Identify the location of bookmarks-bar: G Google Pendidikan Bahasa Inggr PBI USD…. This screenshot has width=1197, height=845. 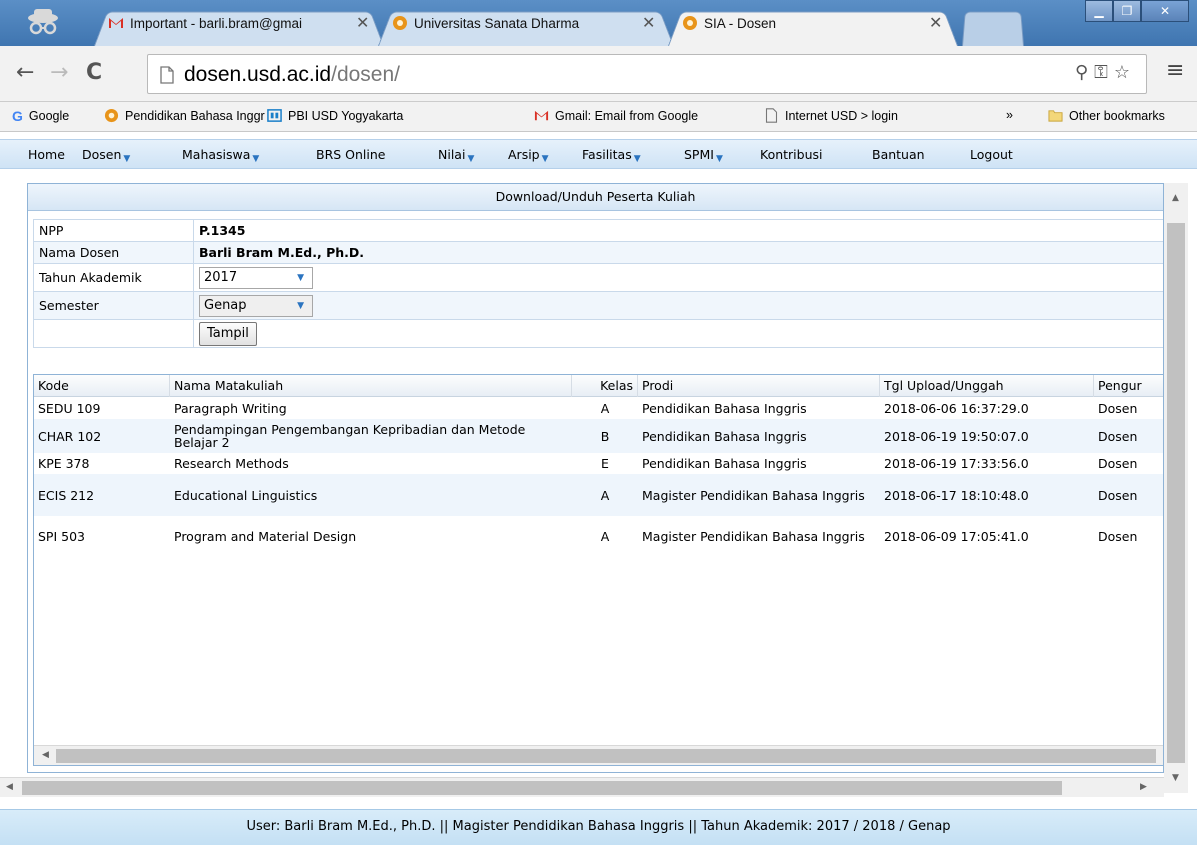
(598, 117).